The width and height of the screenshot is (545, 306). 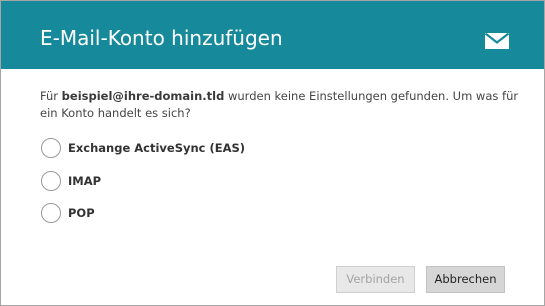 What do you see at coordinates (51, 96) in the screenshot?
I see `message-prefix: Für` at bounding box center [51, 96].